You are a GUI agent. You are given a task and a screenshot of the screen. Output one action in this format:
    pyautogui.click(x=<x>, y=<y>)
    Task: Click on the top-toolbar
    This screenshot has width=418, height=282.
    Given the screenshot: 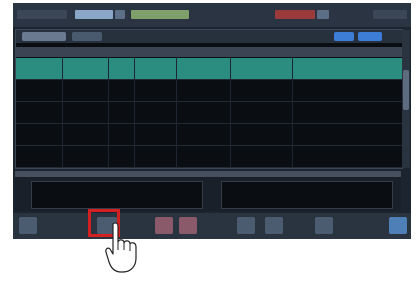 What is the action you would take?
    pyautogui.click(x=212, y=15)
    